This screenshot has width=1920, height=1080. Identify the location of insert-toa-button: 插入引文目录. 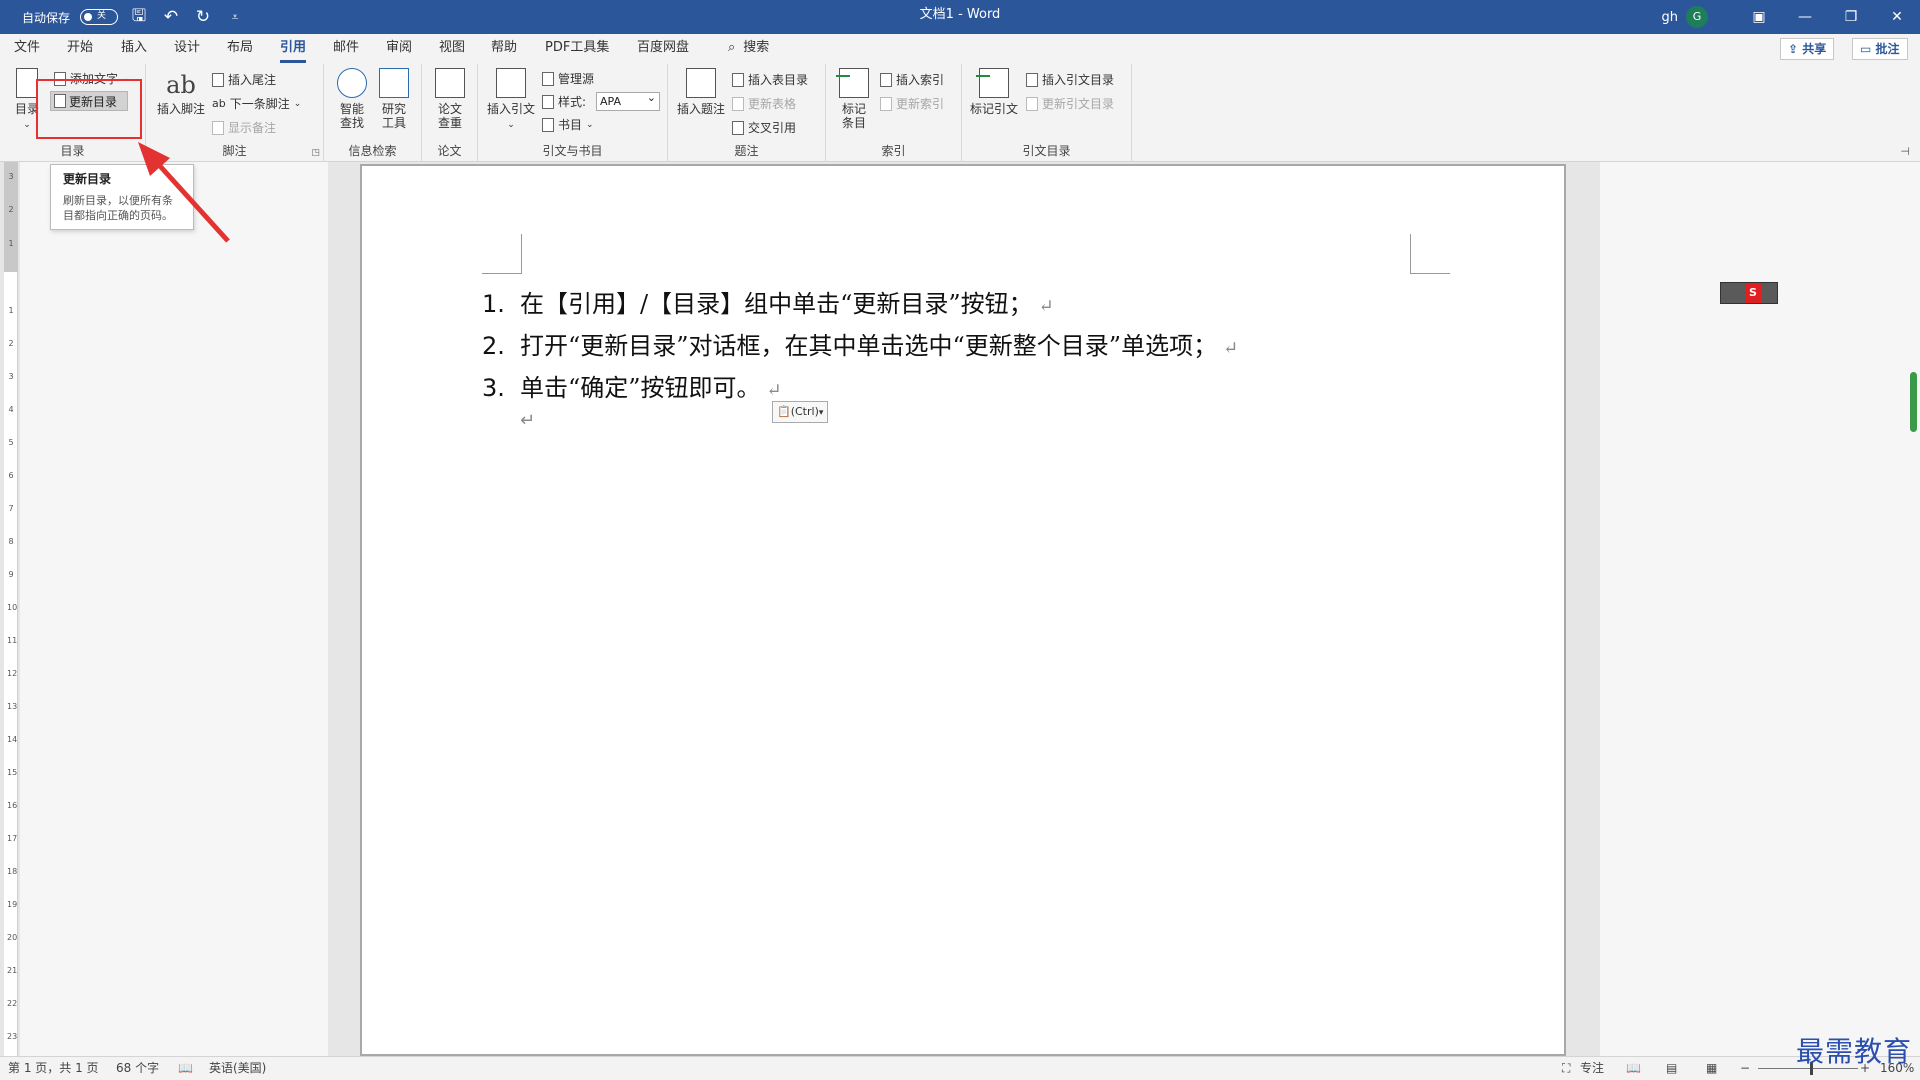
(1070, 79).